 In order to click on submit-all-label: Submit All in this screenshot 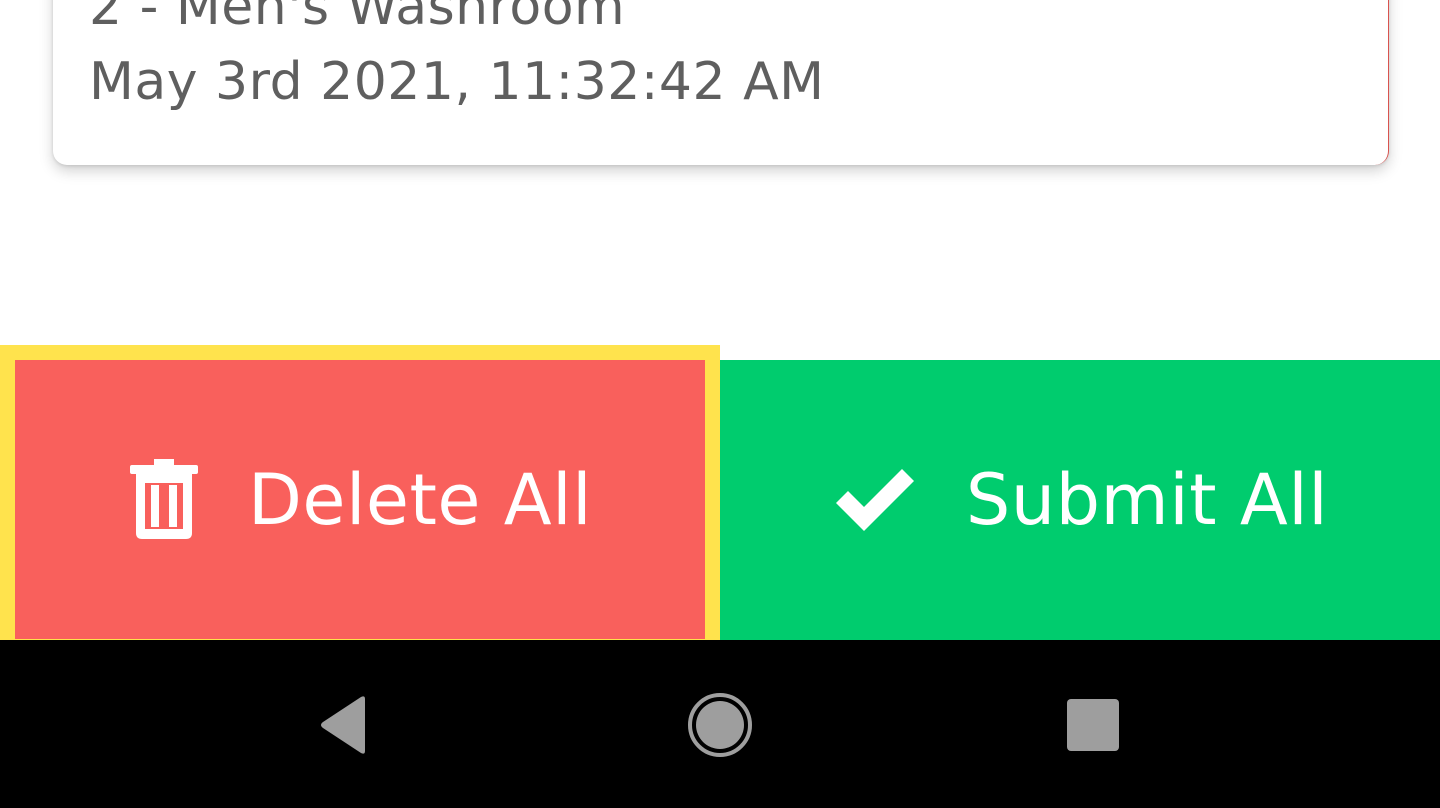, I will do `click(1147, 500)`.